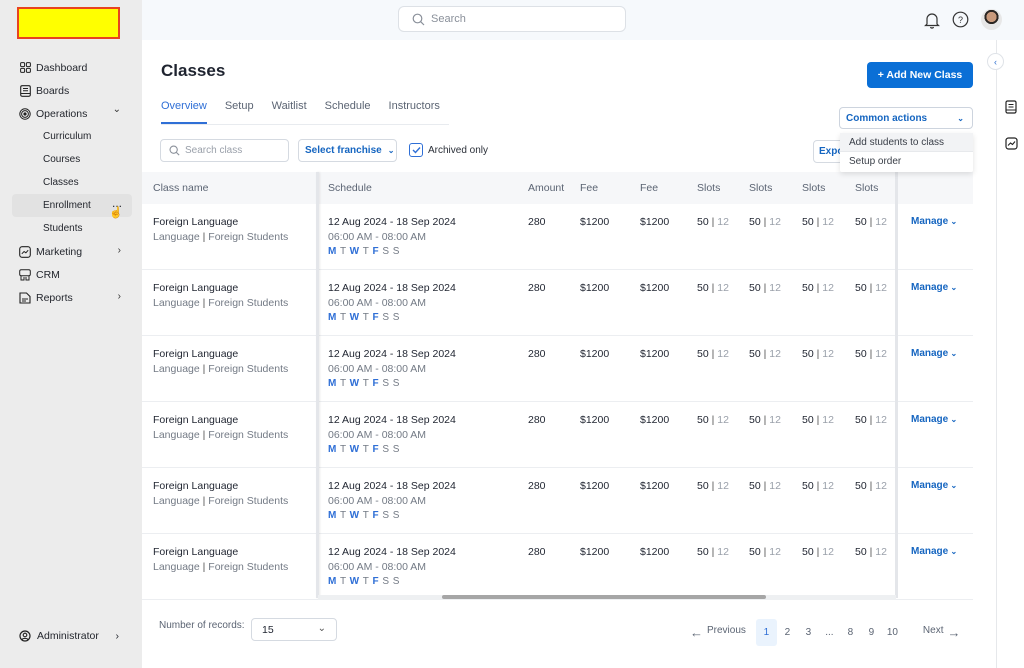 The height and width of the screenshot is (668, 1024). What do you see at coordinates (348, 111) in the screenshot?
I see `tab-schedule: Schedule` at bounding box center [348, 111].